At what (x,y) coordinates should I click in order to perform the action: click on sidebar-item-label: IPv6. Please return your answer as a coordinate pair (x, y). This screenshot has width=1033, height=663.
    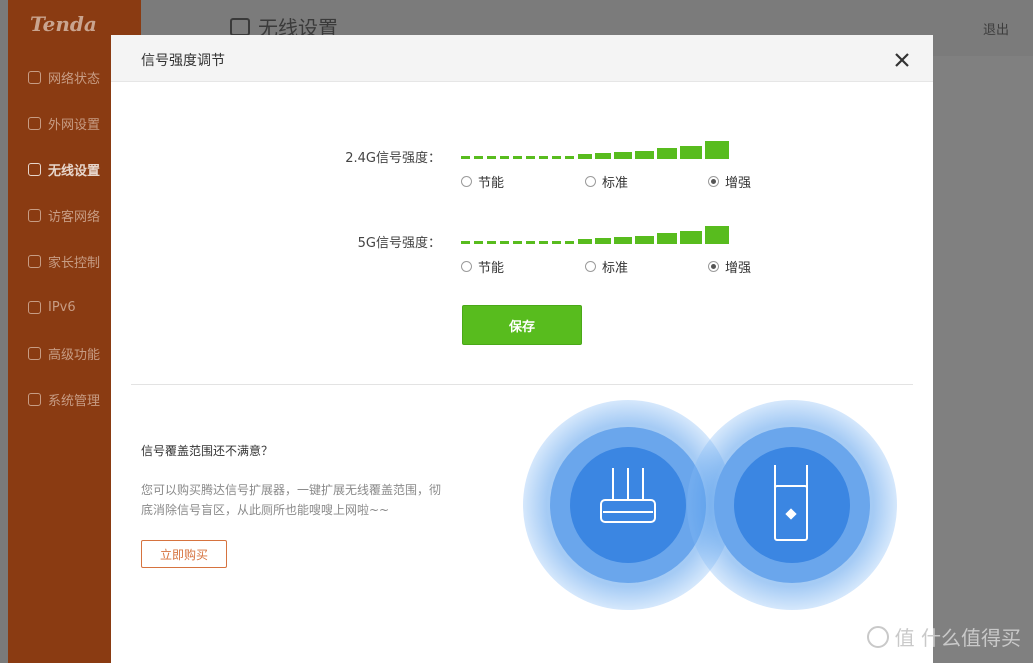
    Looking at the image, I should click on (62, 307).